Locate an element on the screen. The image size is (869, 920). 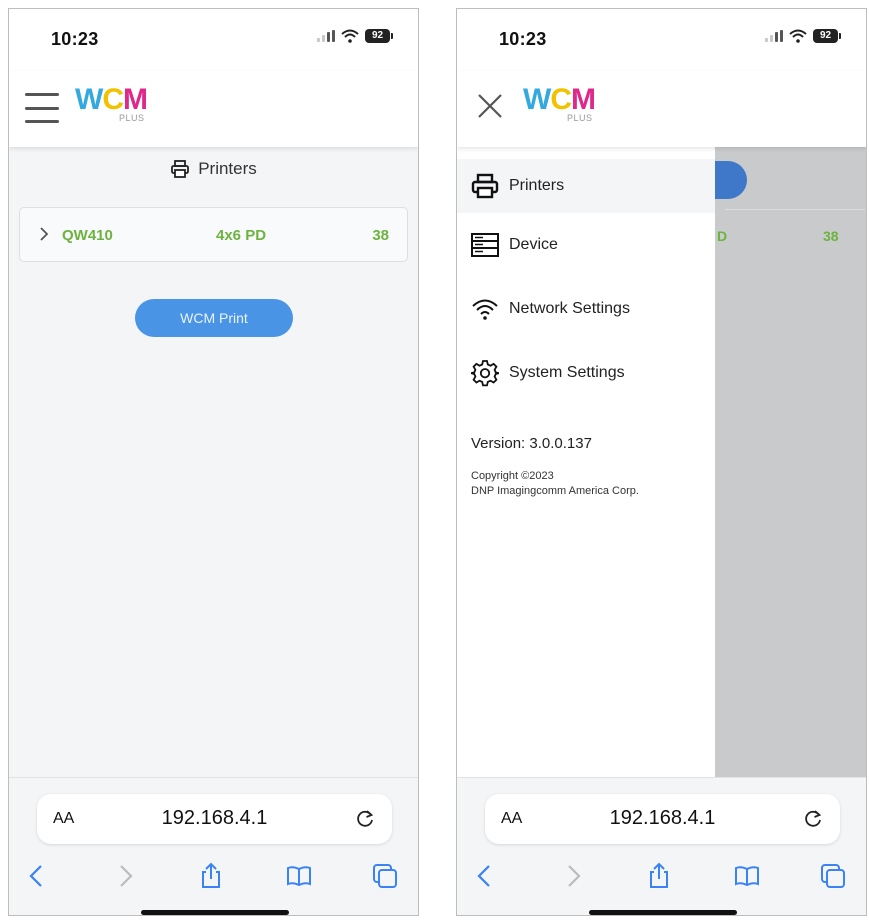
printer-media-partial: D is located at coordinates (722, 236).